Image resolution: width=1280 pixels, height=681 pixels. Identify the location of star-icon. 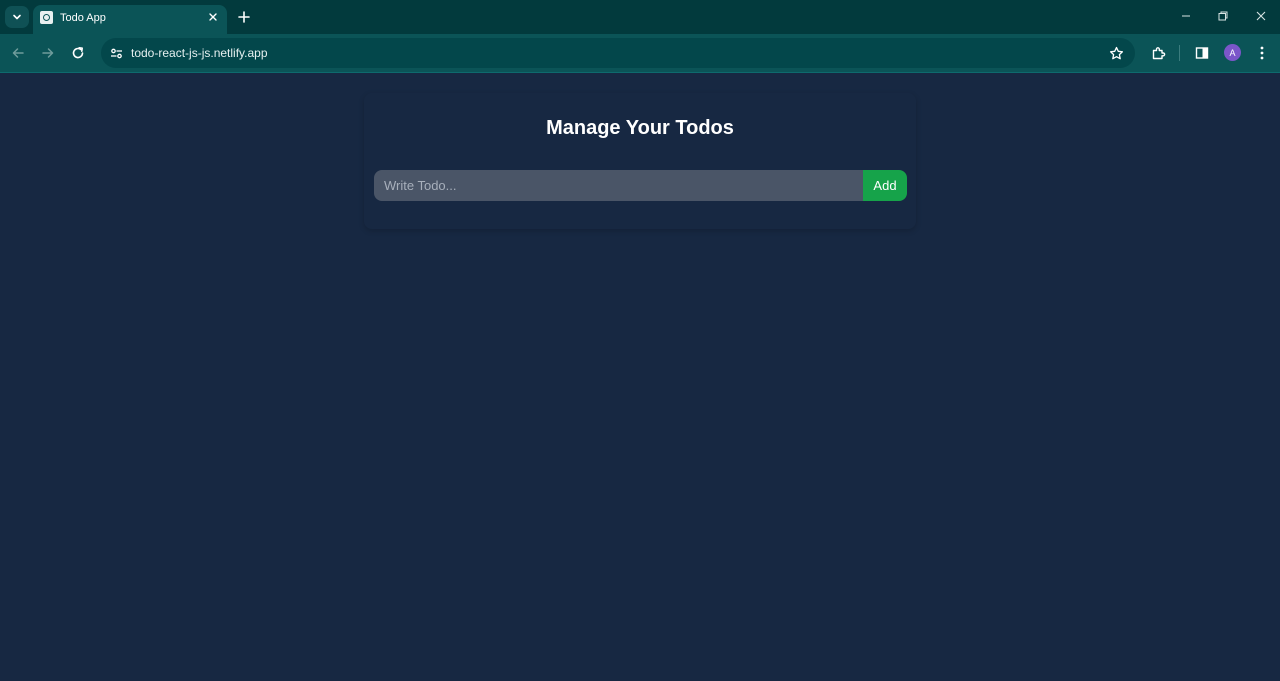
(1116, 52).